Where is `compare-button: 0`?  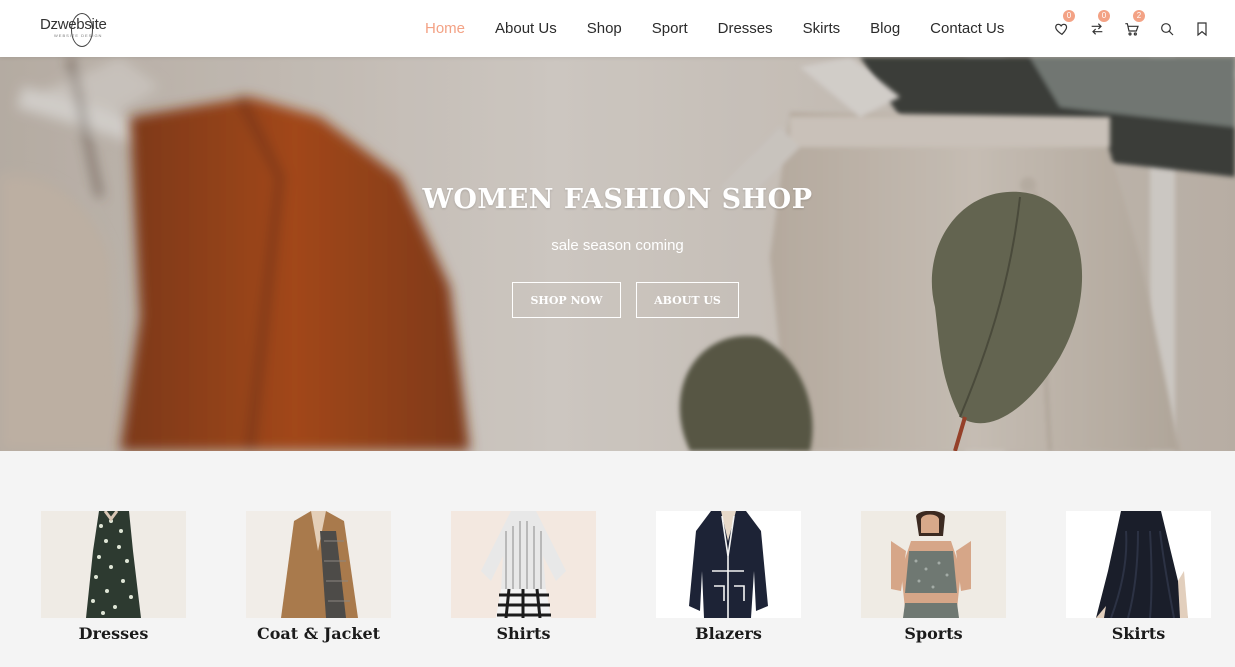 compare-button: 0 is located at coordinates (1096, 28).